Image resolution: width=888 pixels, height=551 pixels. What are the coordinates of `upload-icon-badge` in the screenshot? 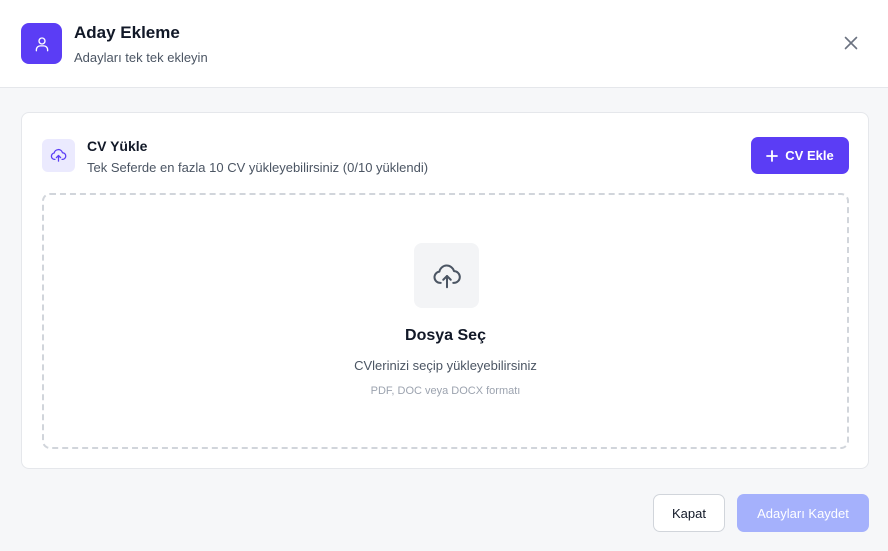 It's located at (58, 155).